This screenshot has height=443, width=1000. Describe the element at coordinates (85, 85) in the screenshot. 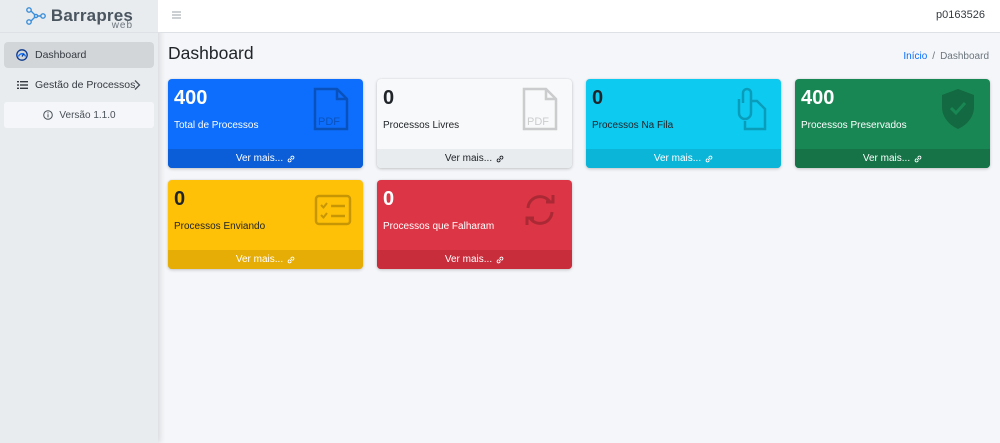

I see `sidebar-item-label: Gestão de Processos` at that location.